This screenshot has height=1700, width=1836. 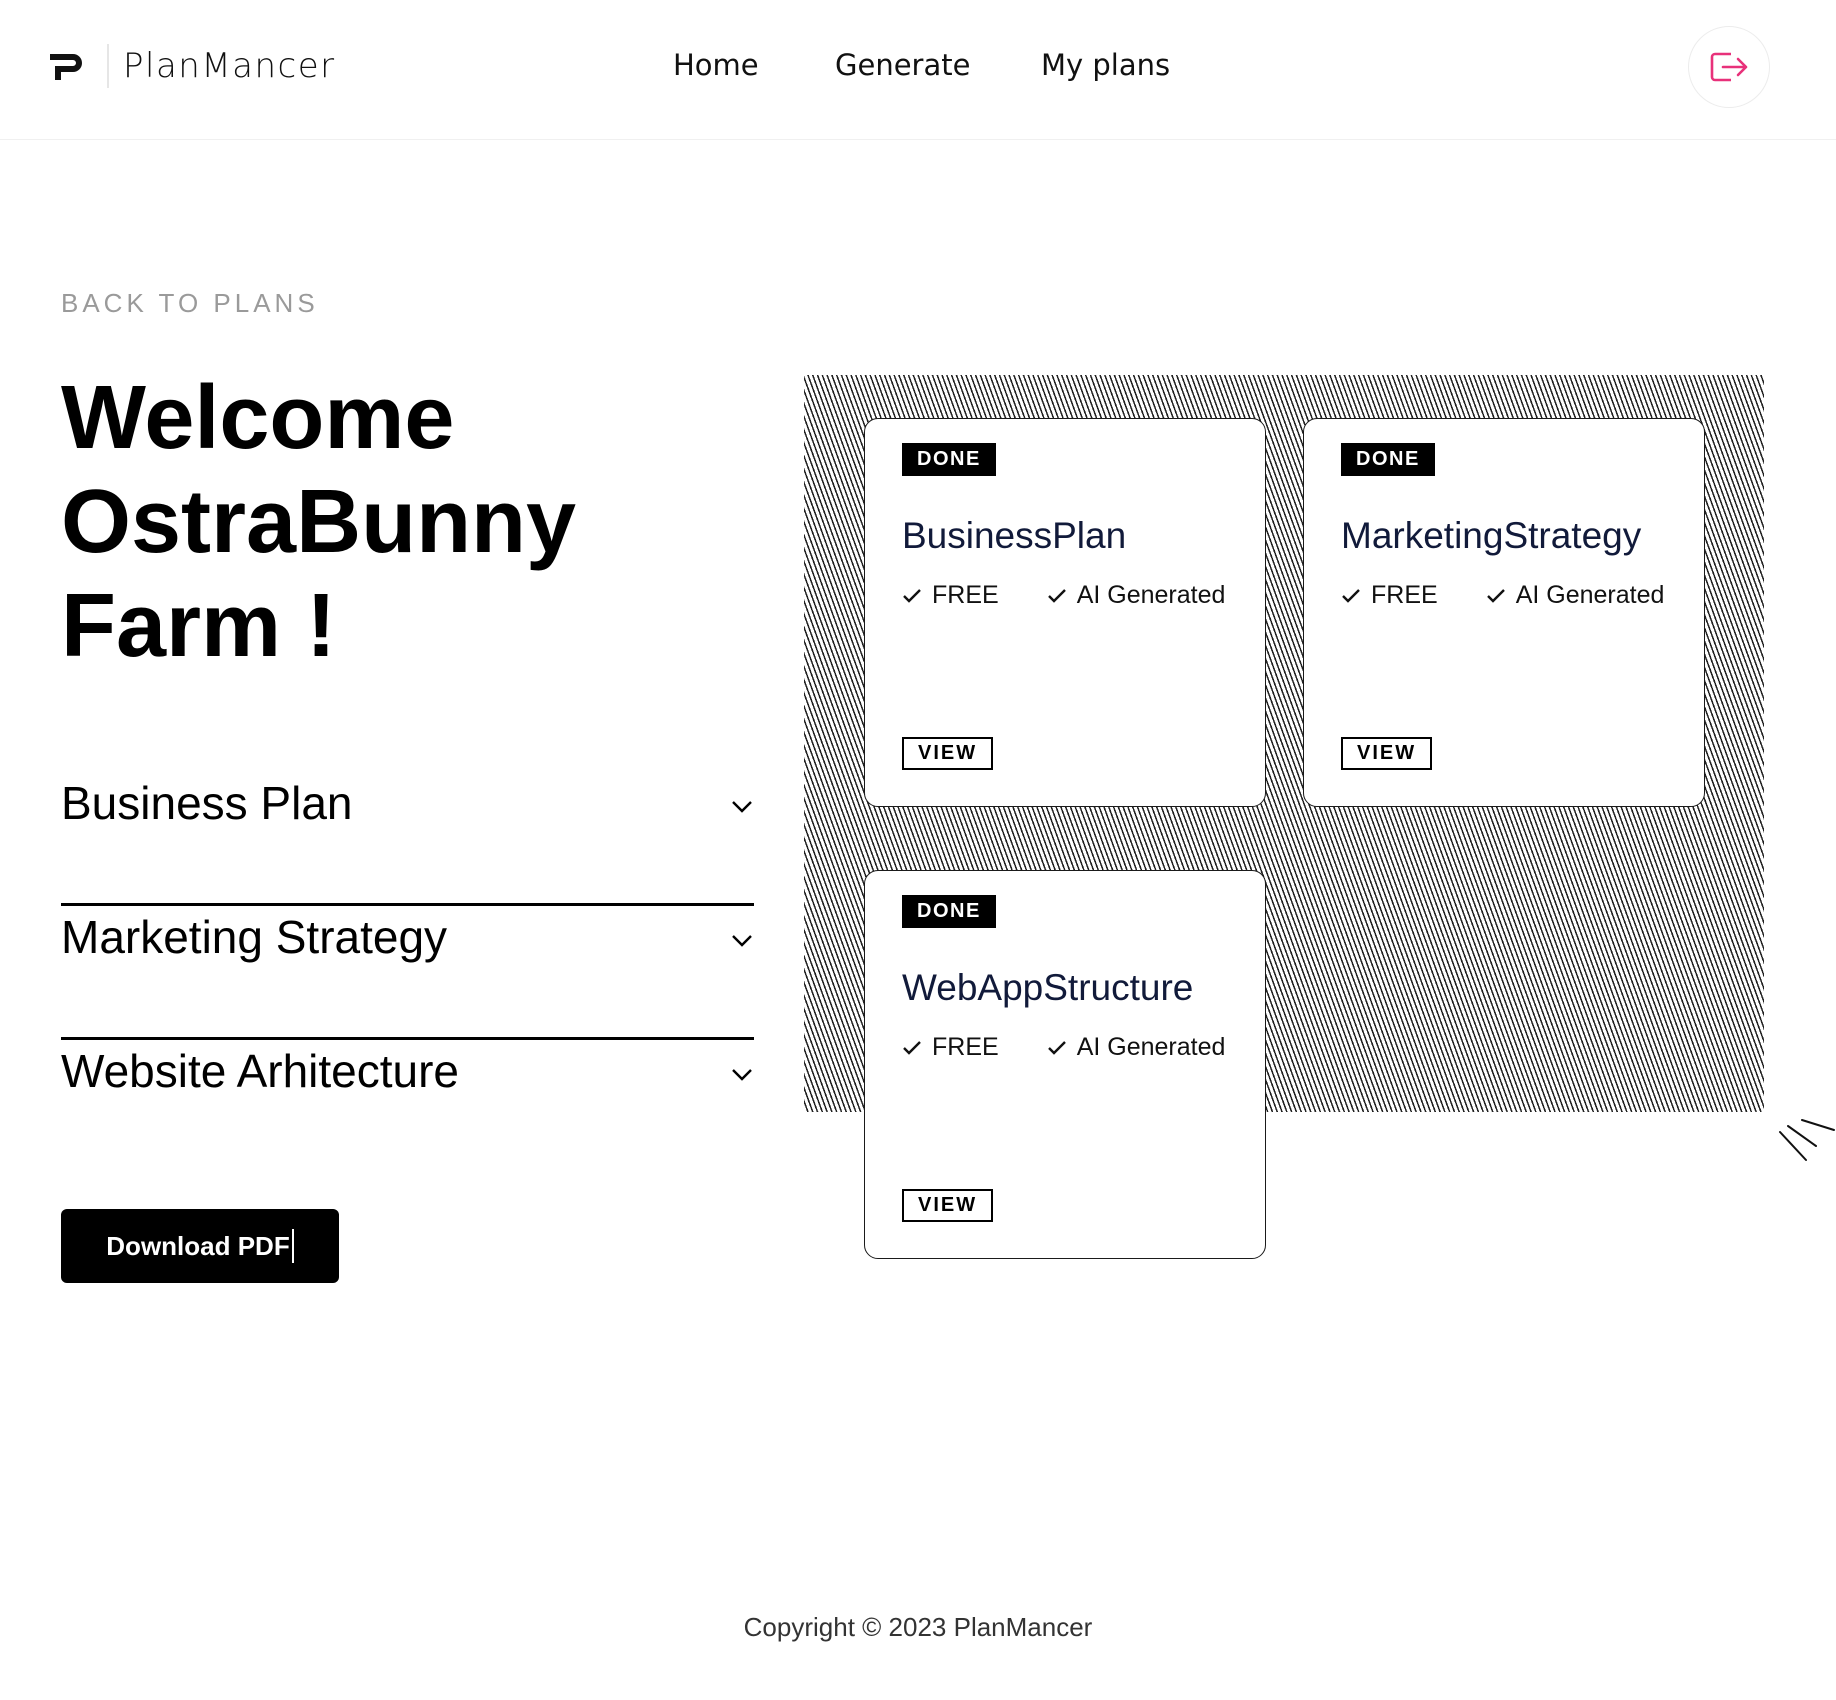 What do you see at coordinates (407, 1109) in the screenshot?
I see `accordion-item-website-architecture: Website Arhitecture` at bounding box center [407, 1109].